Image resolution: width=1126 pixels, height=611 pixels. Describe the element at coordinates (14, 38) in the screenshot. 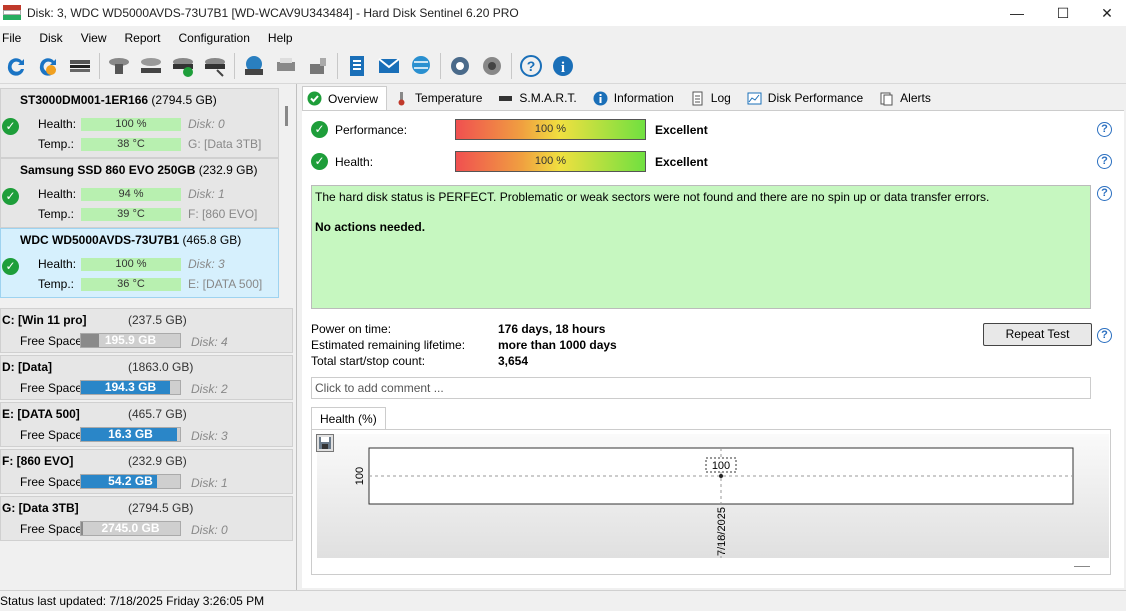

I see `menu-file: File` at that location.